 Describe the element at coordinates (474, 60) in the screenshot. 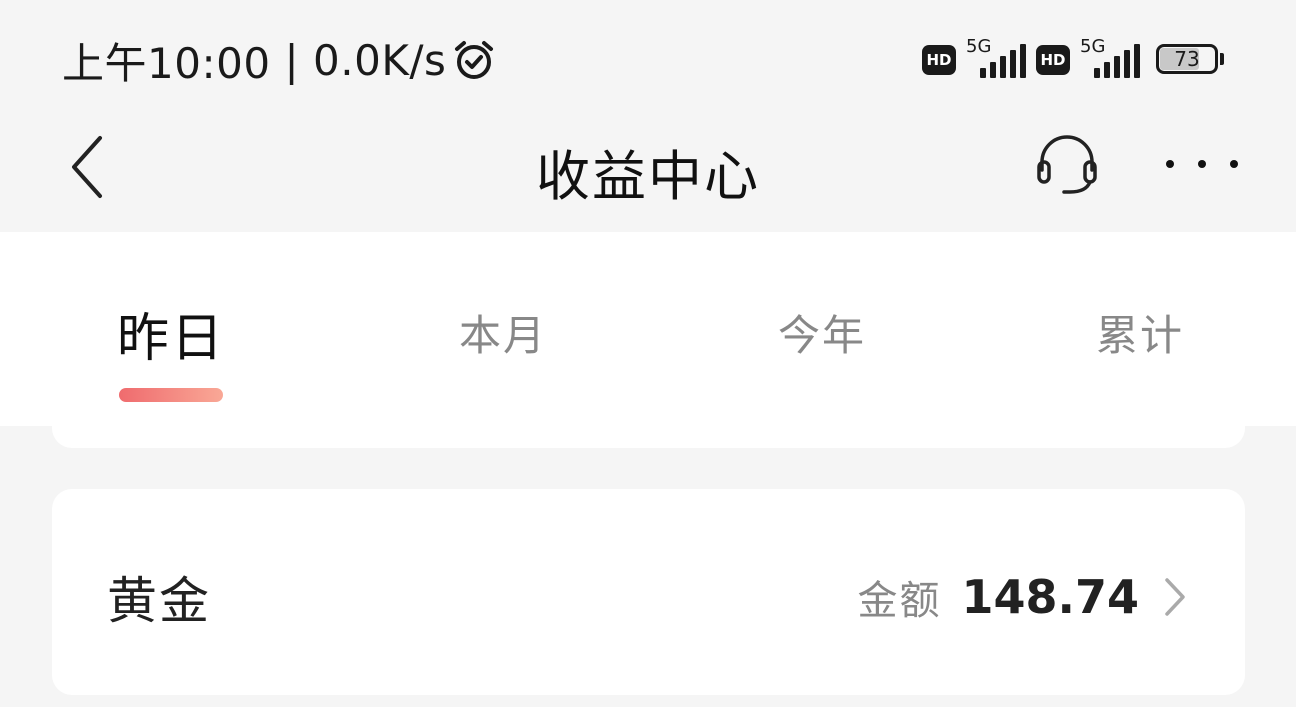

I see `alarm-clock-icon` at that location.